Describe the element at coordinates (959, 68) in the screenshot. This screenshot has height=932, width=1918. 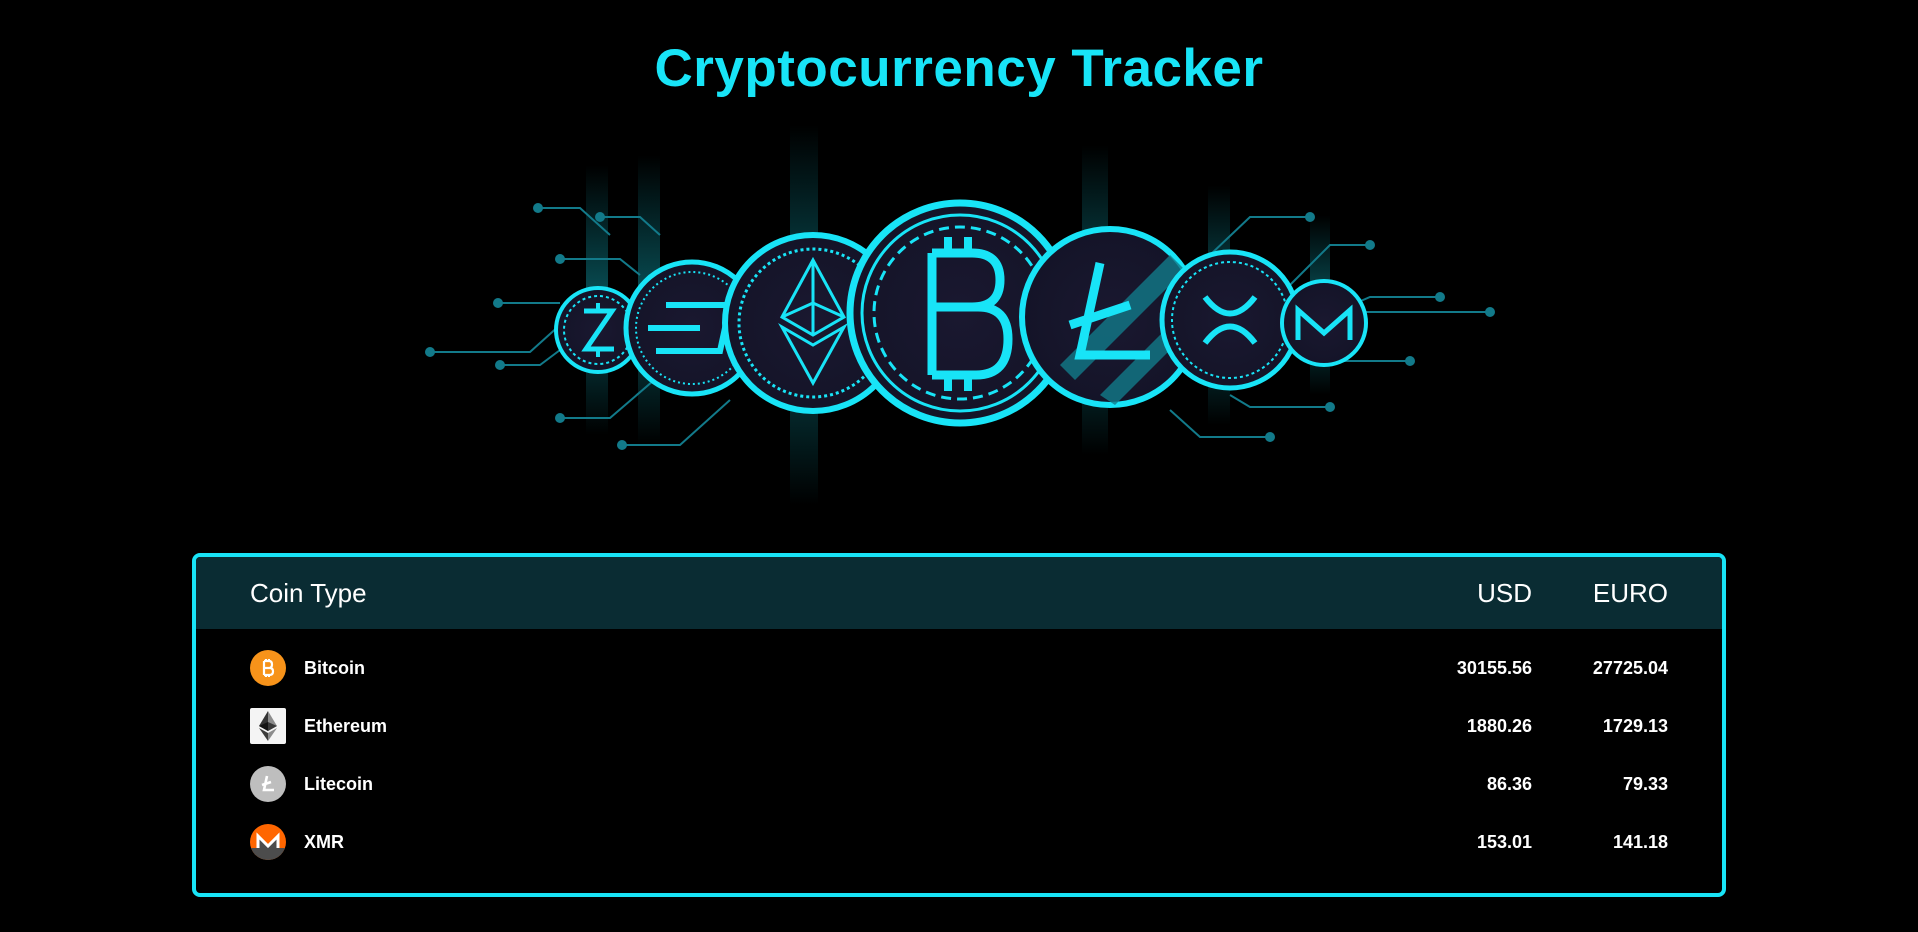
I see `page-title: Cryptocurrency Tracker` at that location.